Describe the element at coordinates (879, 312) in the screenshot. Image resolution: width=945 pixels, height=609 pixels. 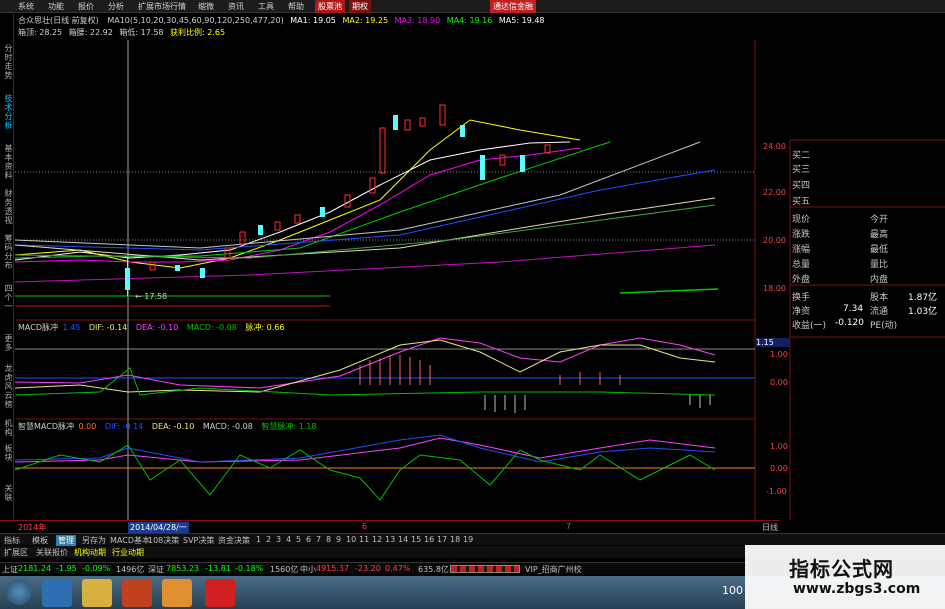
I see `qp-float-label: 流通` at that location.